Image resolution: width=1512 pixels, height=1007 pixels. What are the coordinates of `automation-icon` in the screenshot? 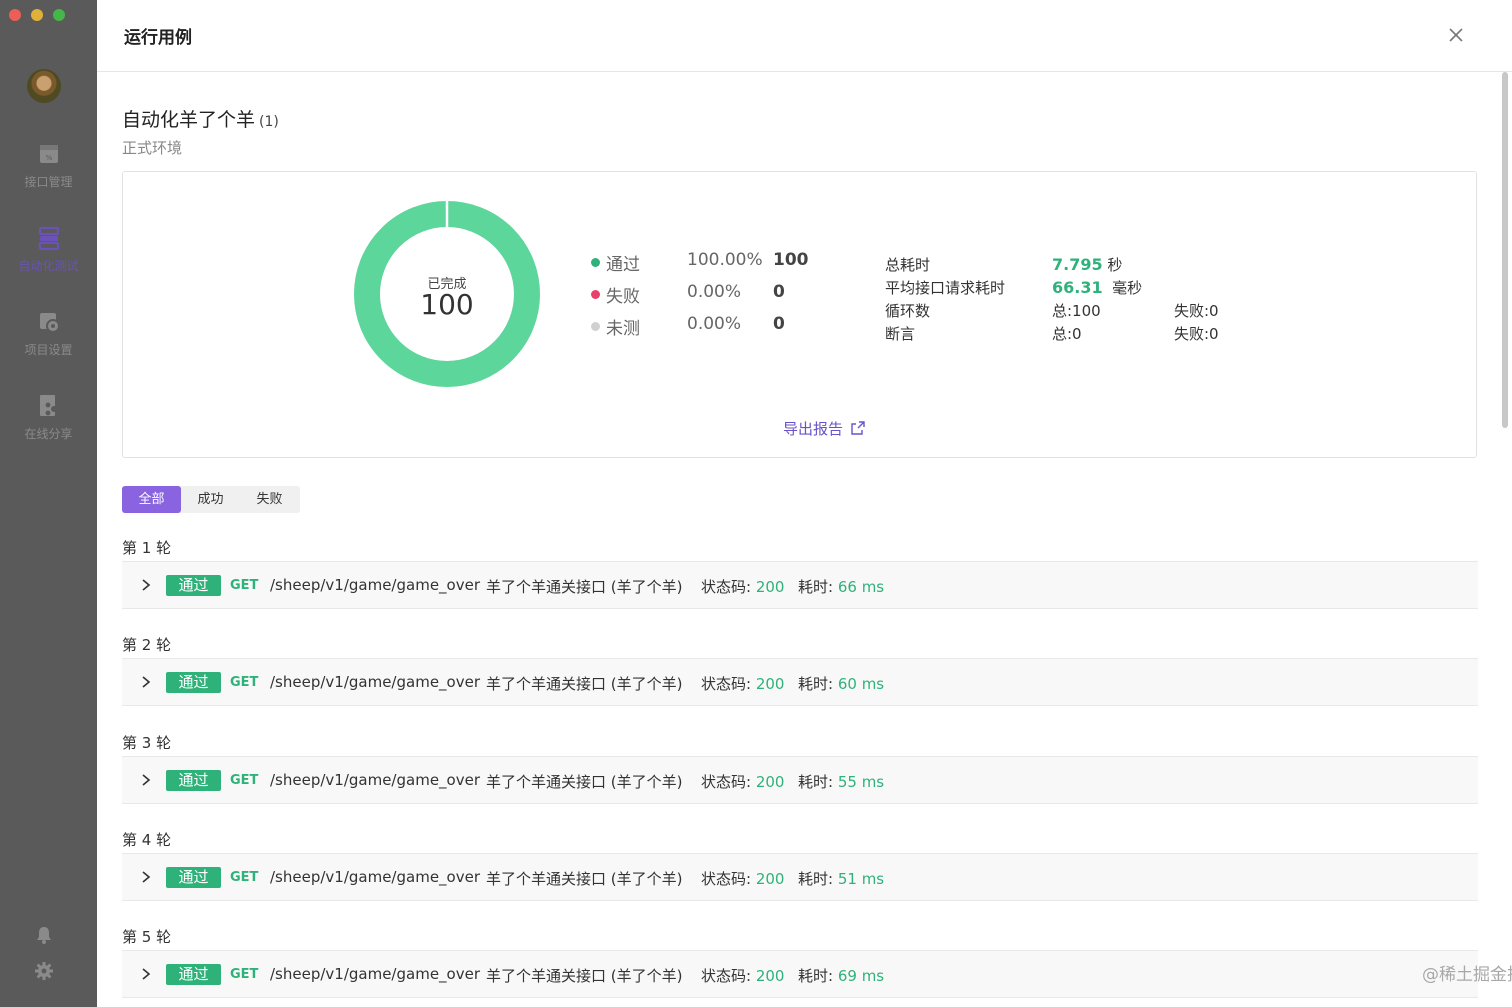 It's located at (48, 238).